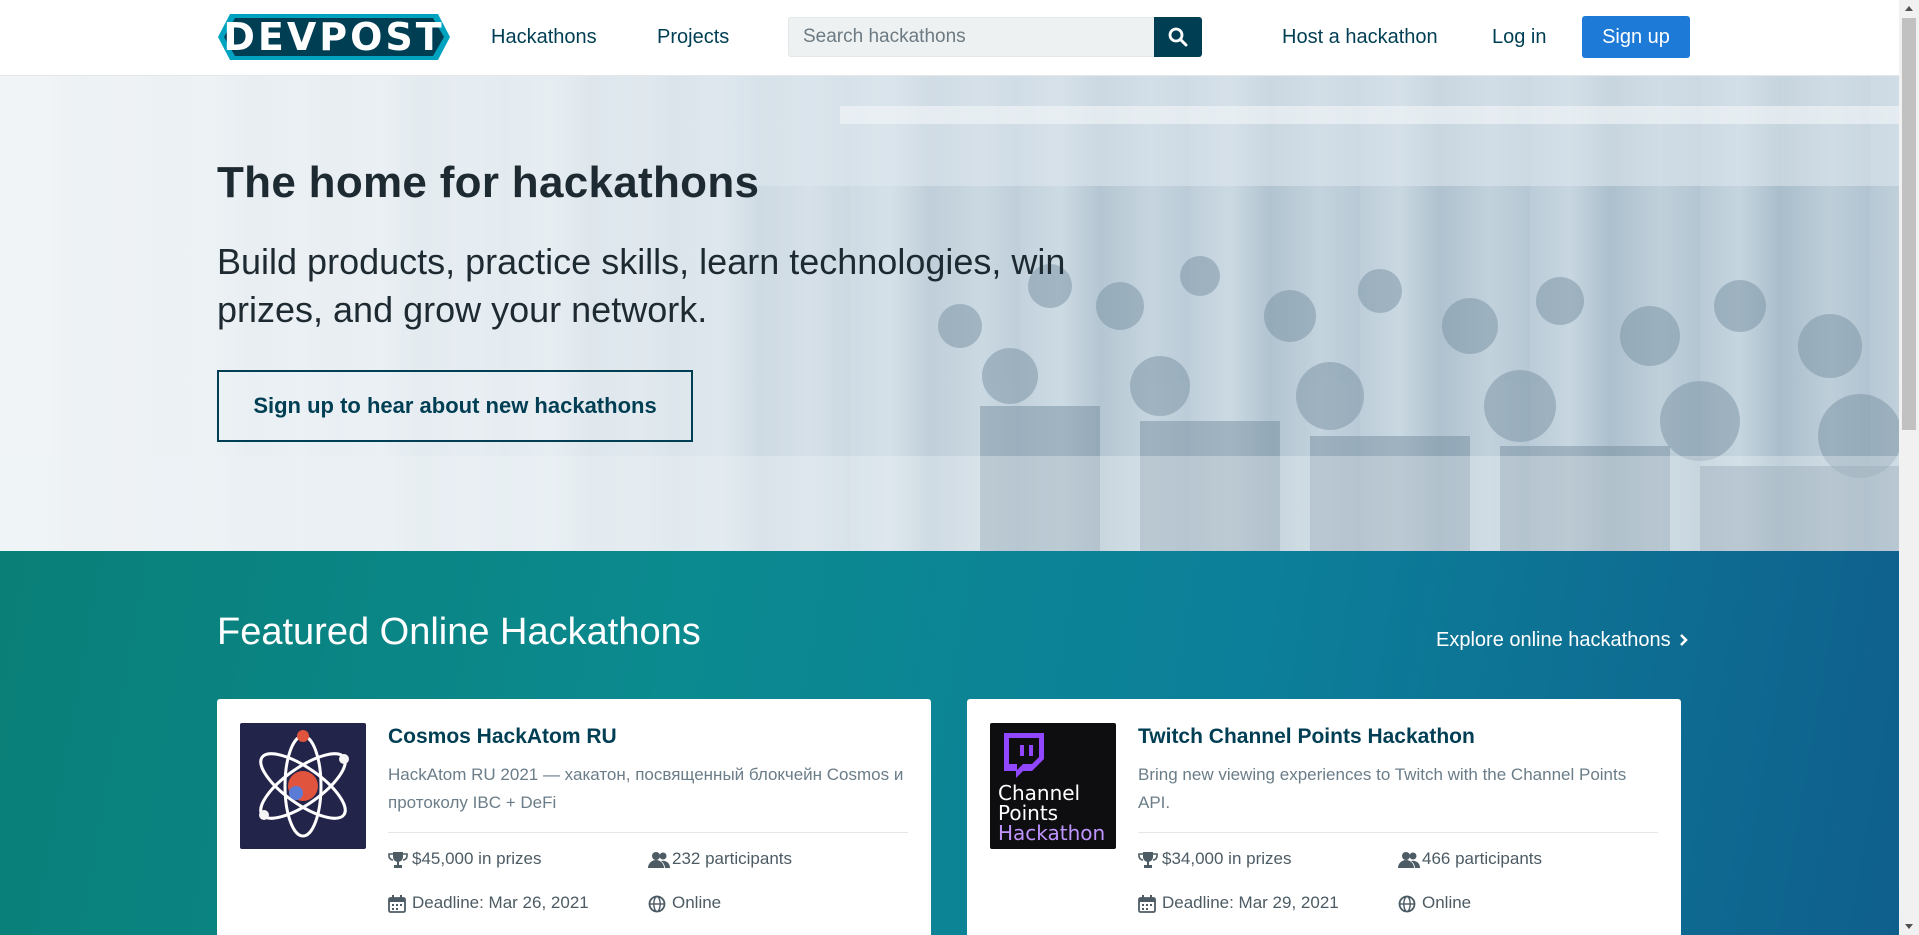 This screenshot has height=935, width=1919. What do you see at coordinates (1227, 858) in the screenshot?
I see `prize-text: $34,000 in prizes` at bounding box center [1227, 858].